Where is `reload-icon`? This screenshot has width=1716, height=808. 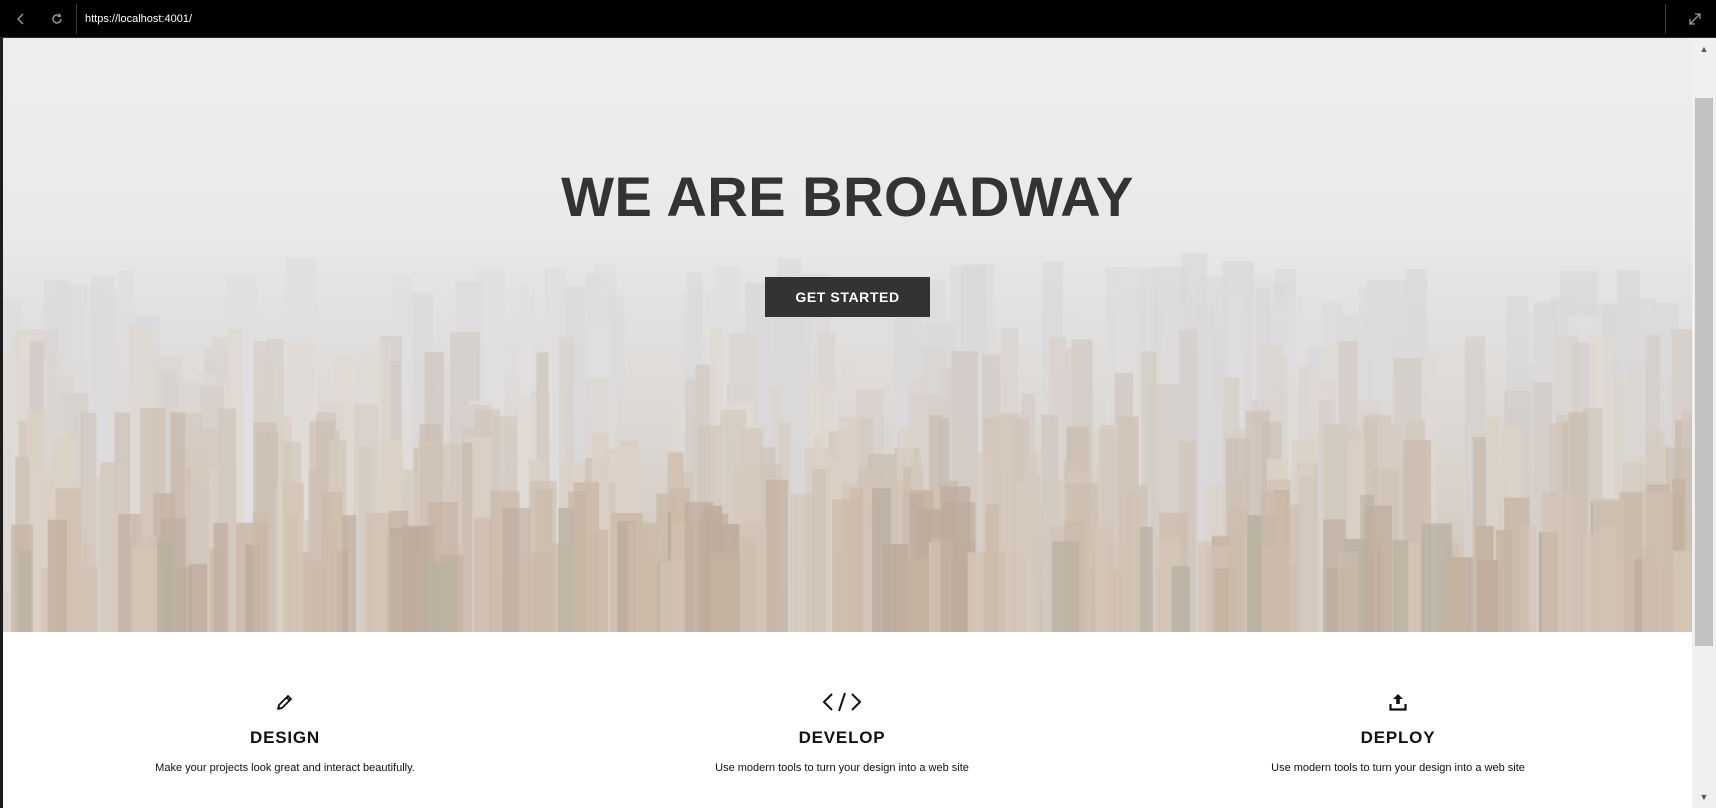
reload-icon is located at coordinates (57, 18).